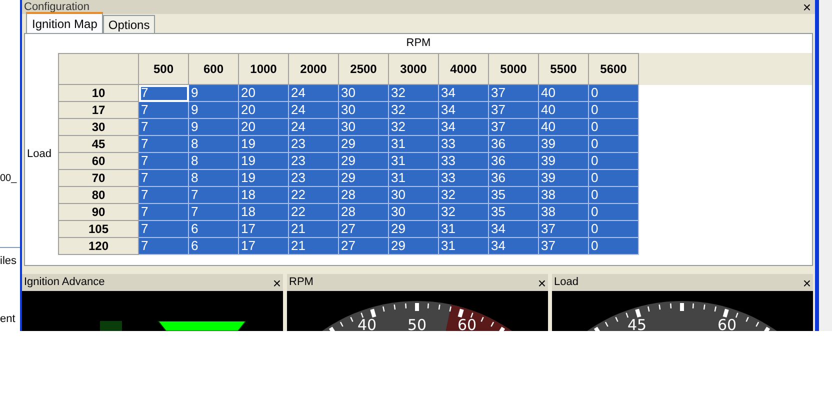  I want to click on tab: Options, so click(129, 24).